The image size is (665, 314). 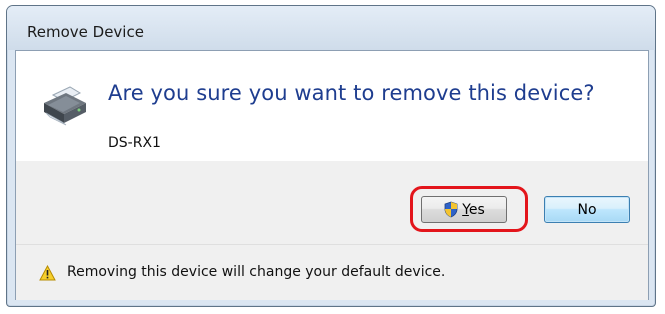 I want to click on warning-icon, so click(x=47, y=273).